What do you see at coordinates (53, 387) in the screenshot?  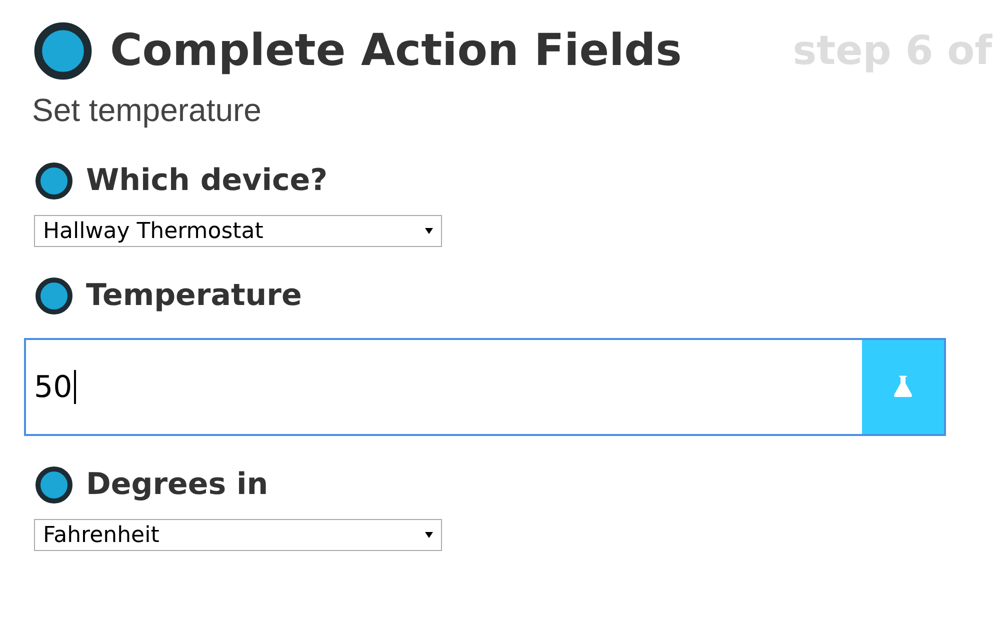 I see `field-value: 50` at bounding box center [53, 387].